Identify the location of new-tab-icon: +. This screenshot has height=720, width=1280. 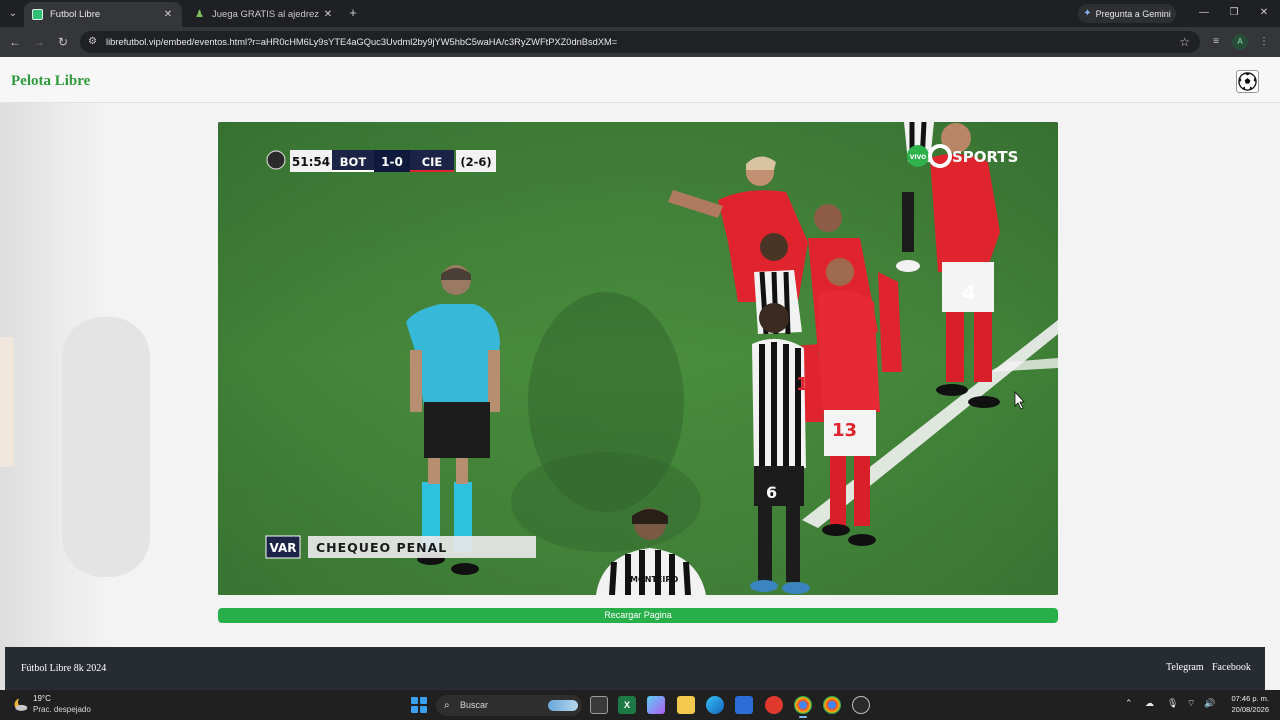
(353, 13).